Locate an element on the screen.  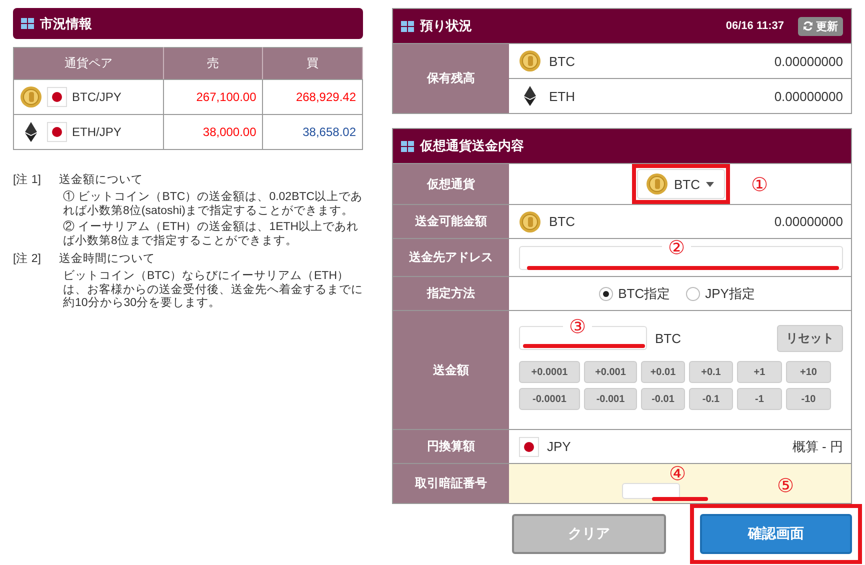
row-label: 円換算額 is located at coordinates (451, 446).